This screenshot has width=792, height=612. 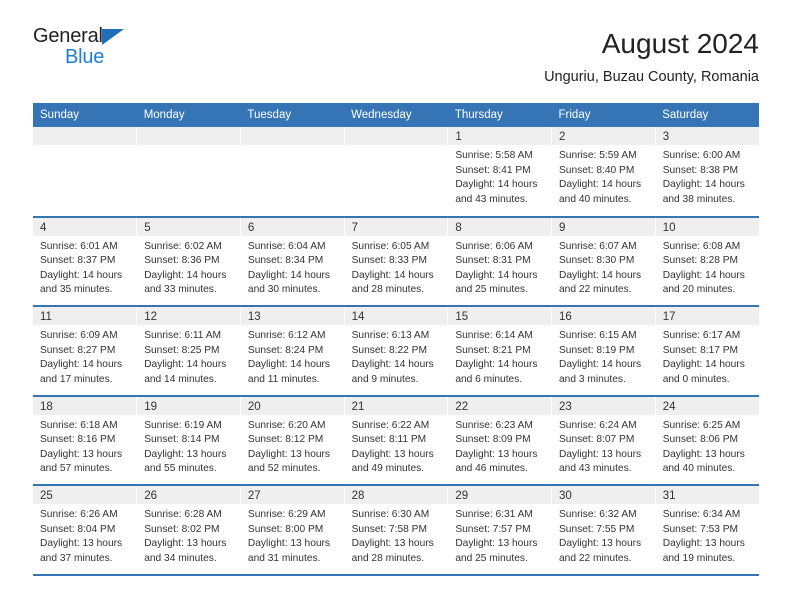 I want to click on sunset-text: Sunset: 8:21 PM, so click(x=493, y=350).